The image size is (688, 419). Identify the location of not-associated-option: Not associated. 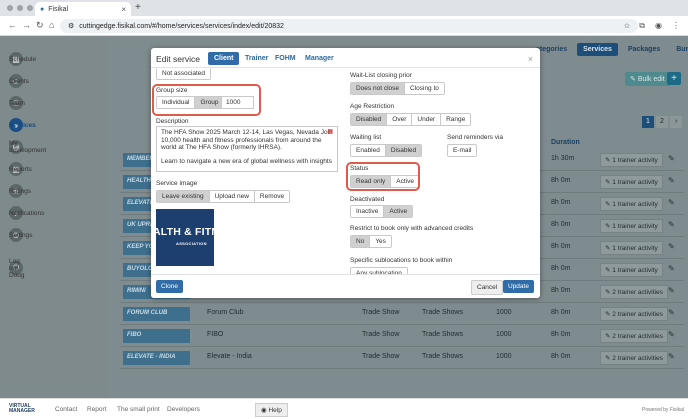
(183, 73).